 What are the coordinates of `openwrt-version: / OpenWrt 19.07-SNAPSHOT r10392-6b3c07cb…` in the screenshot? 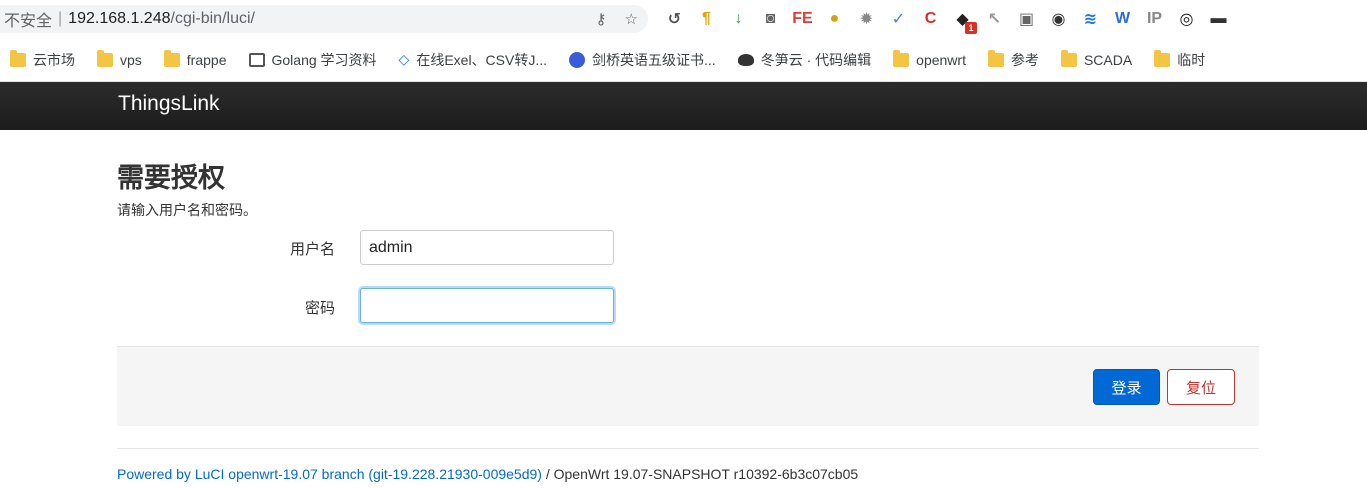 It's located at (700, 474).